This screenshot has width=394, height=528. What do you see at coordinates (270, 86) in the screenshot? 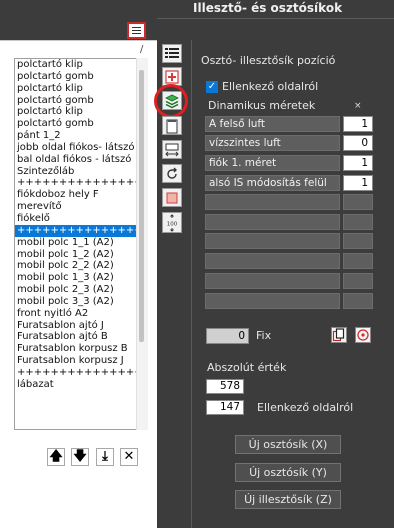
I see `opposite-side-label: Ellenkező oldalról` at bounding box center [270, 86].